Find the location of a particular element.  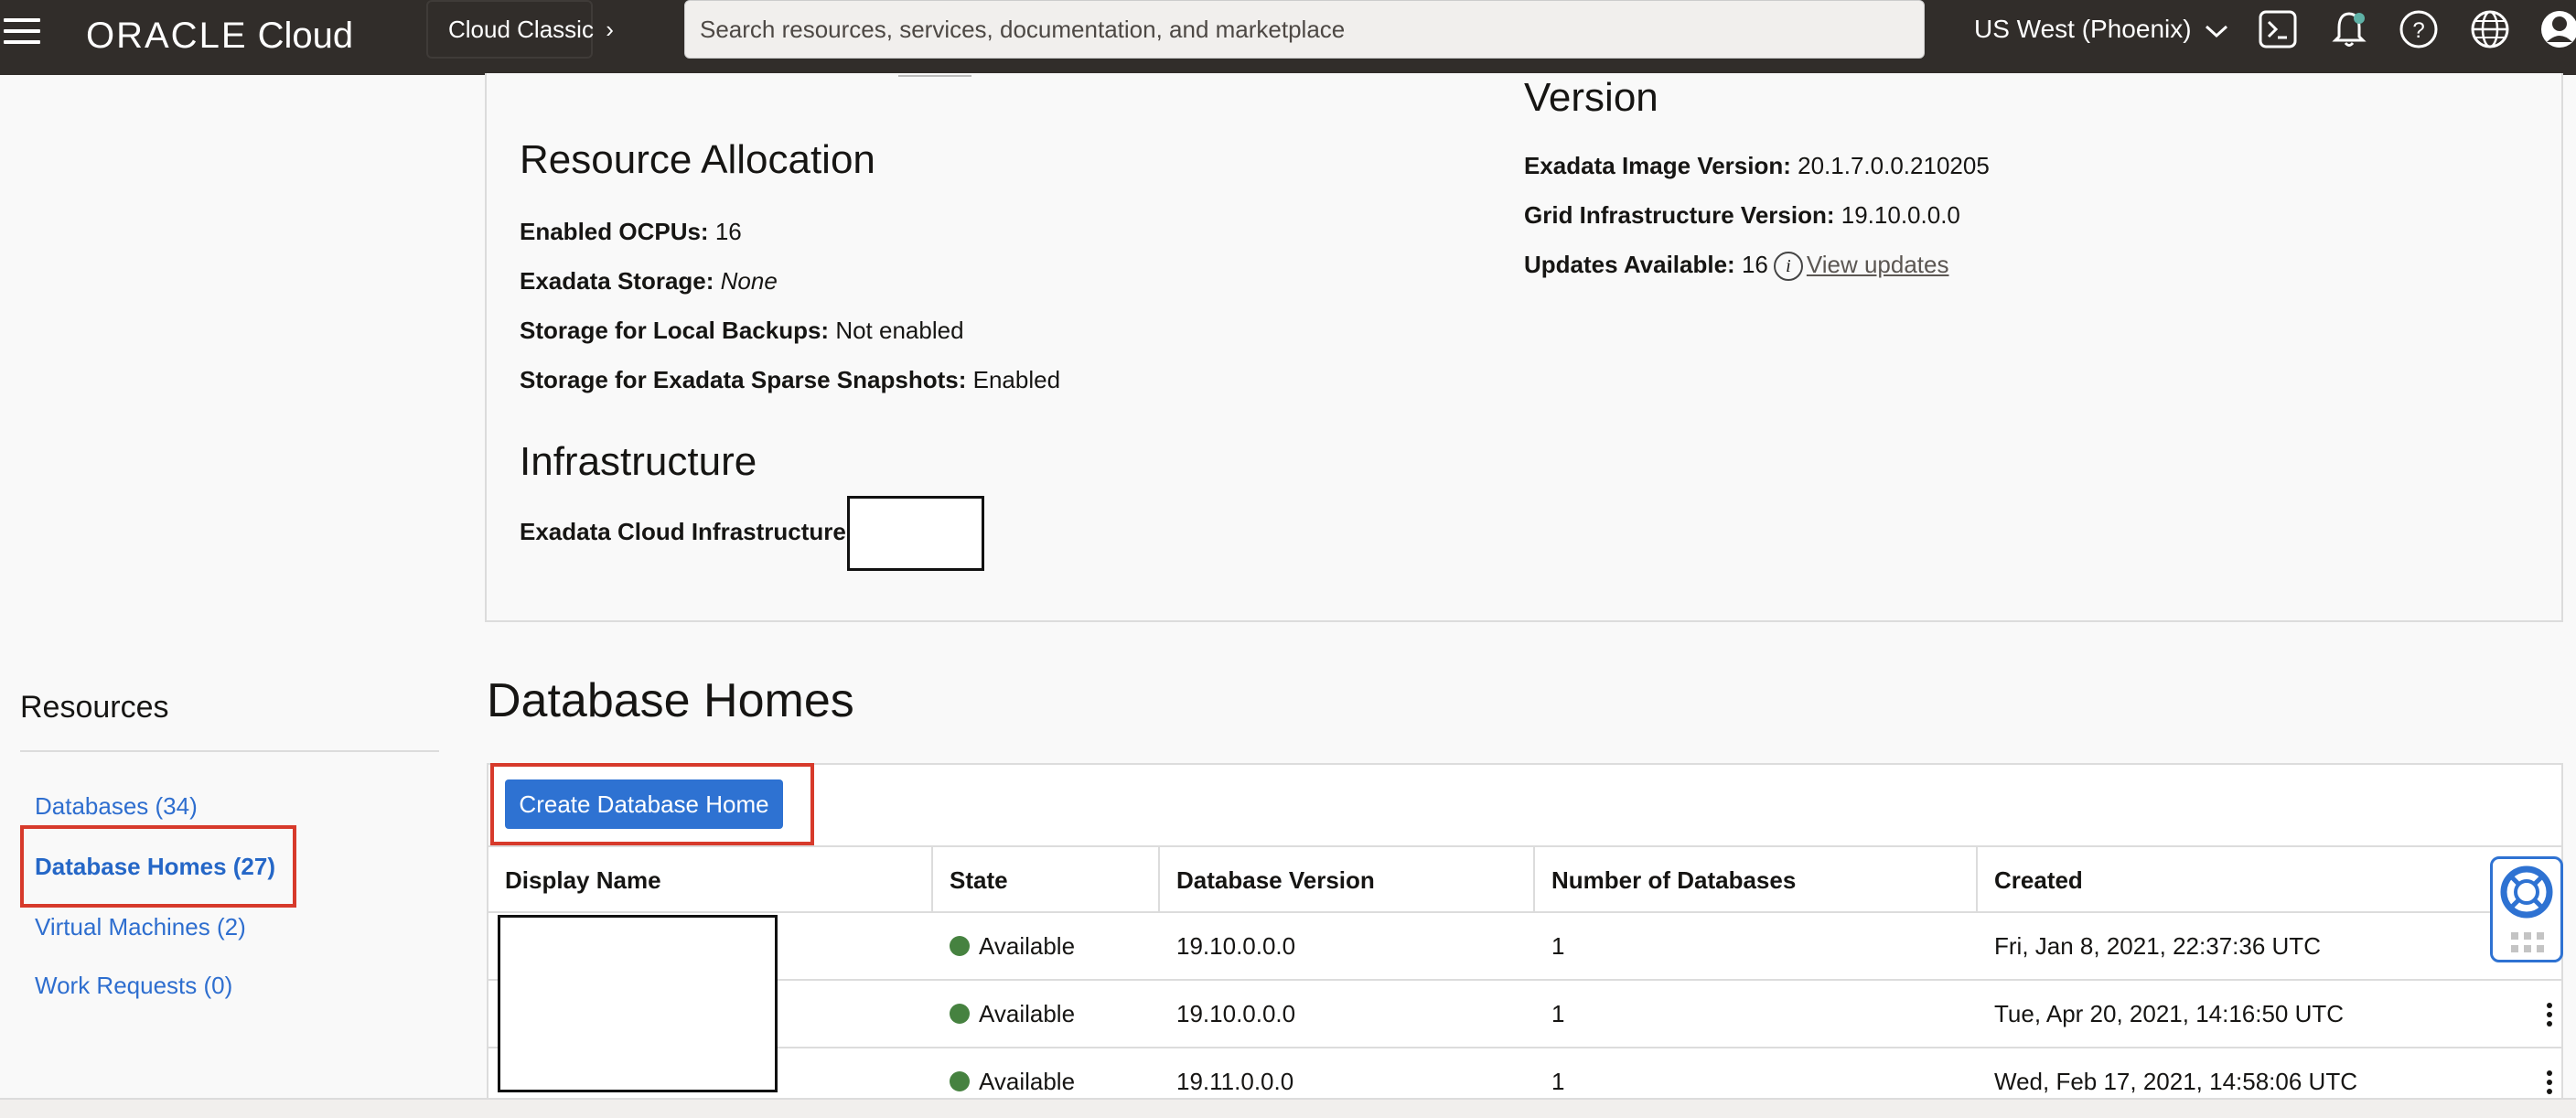

grid-version-value: 19.10.0.0.0 is located at coordinates (1901, 215).